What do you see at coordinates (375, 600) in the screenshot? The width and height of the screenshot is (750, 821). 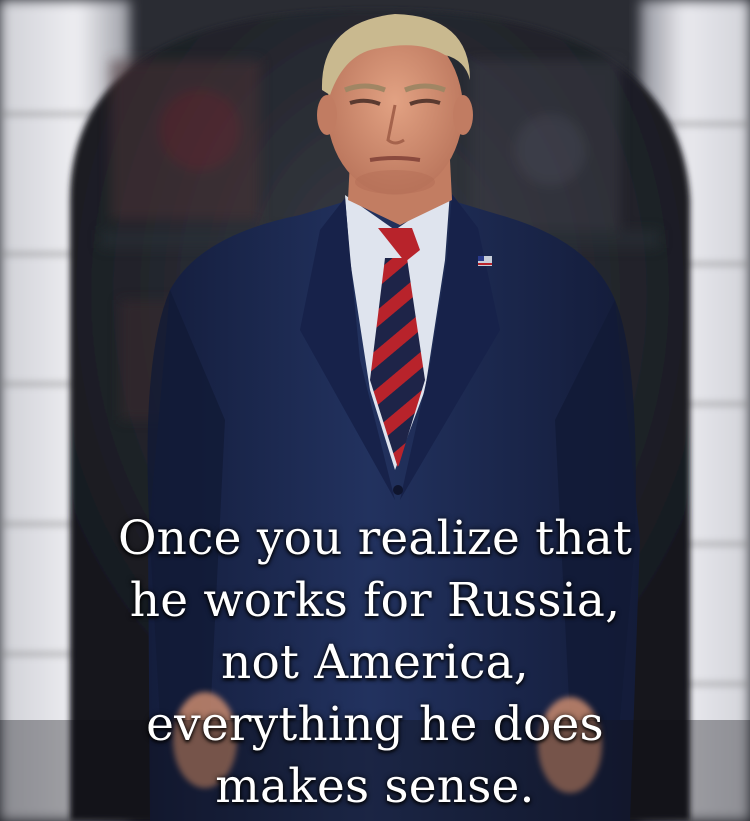 I see `caption-line-2: he works for Russia,` at bounding box center [375, 600].